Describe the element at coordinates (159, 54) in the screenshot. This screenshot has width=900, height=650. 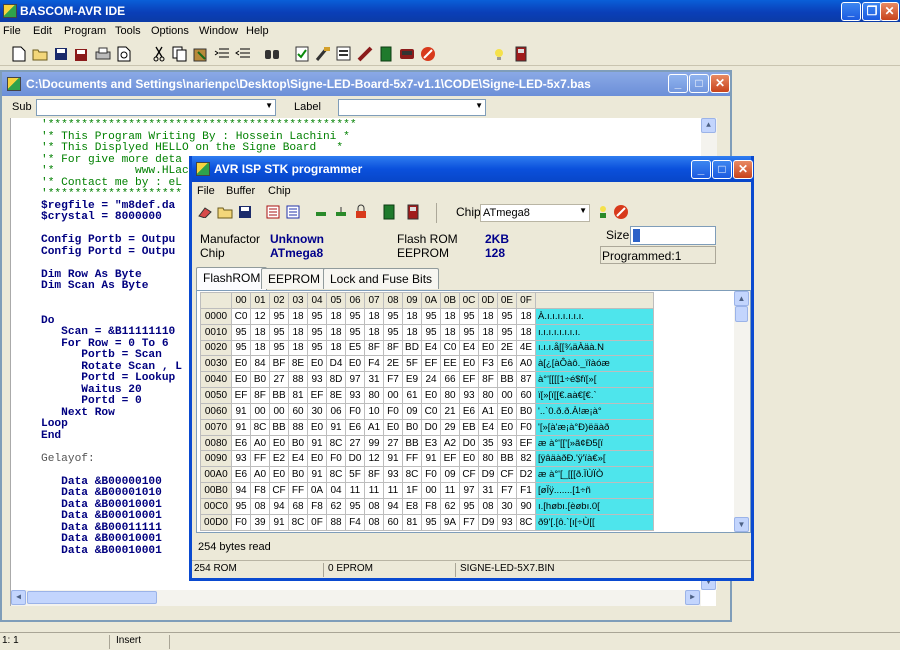
I see `cut-icon` at that location.